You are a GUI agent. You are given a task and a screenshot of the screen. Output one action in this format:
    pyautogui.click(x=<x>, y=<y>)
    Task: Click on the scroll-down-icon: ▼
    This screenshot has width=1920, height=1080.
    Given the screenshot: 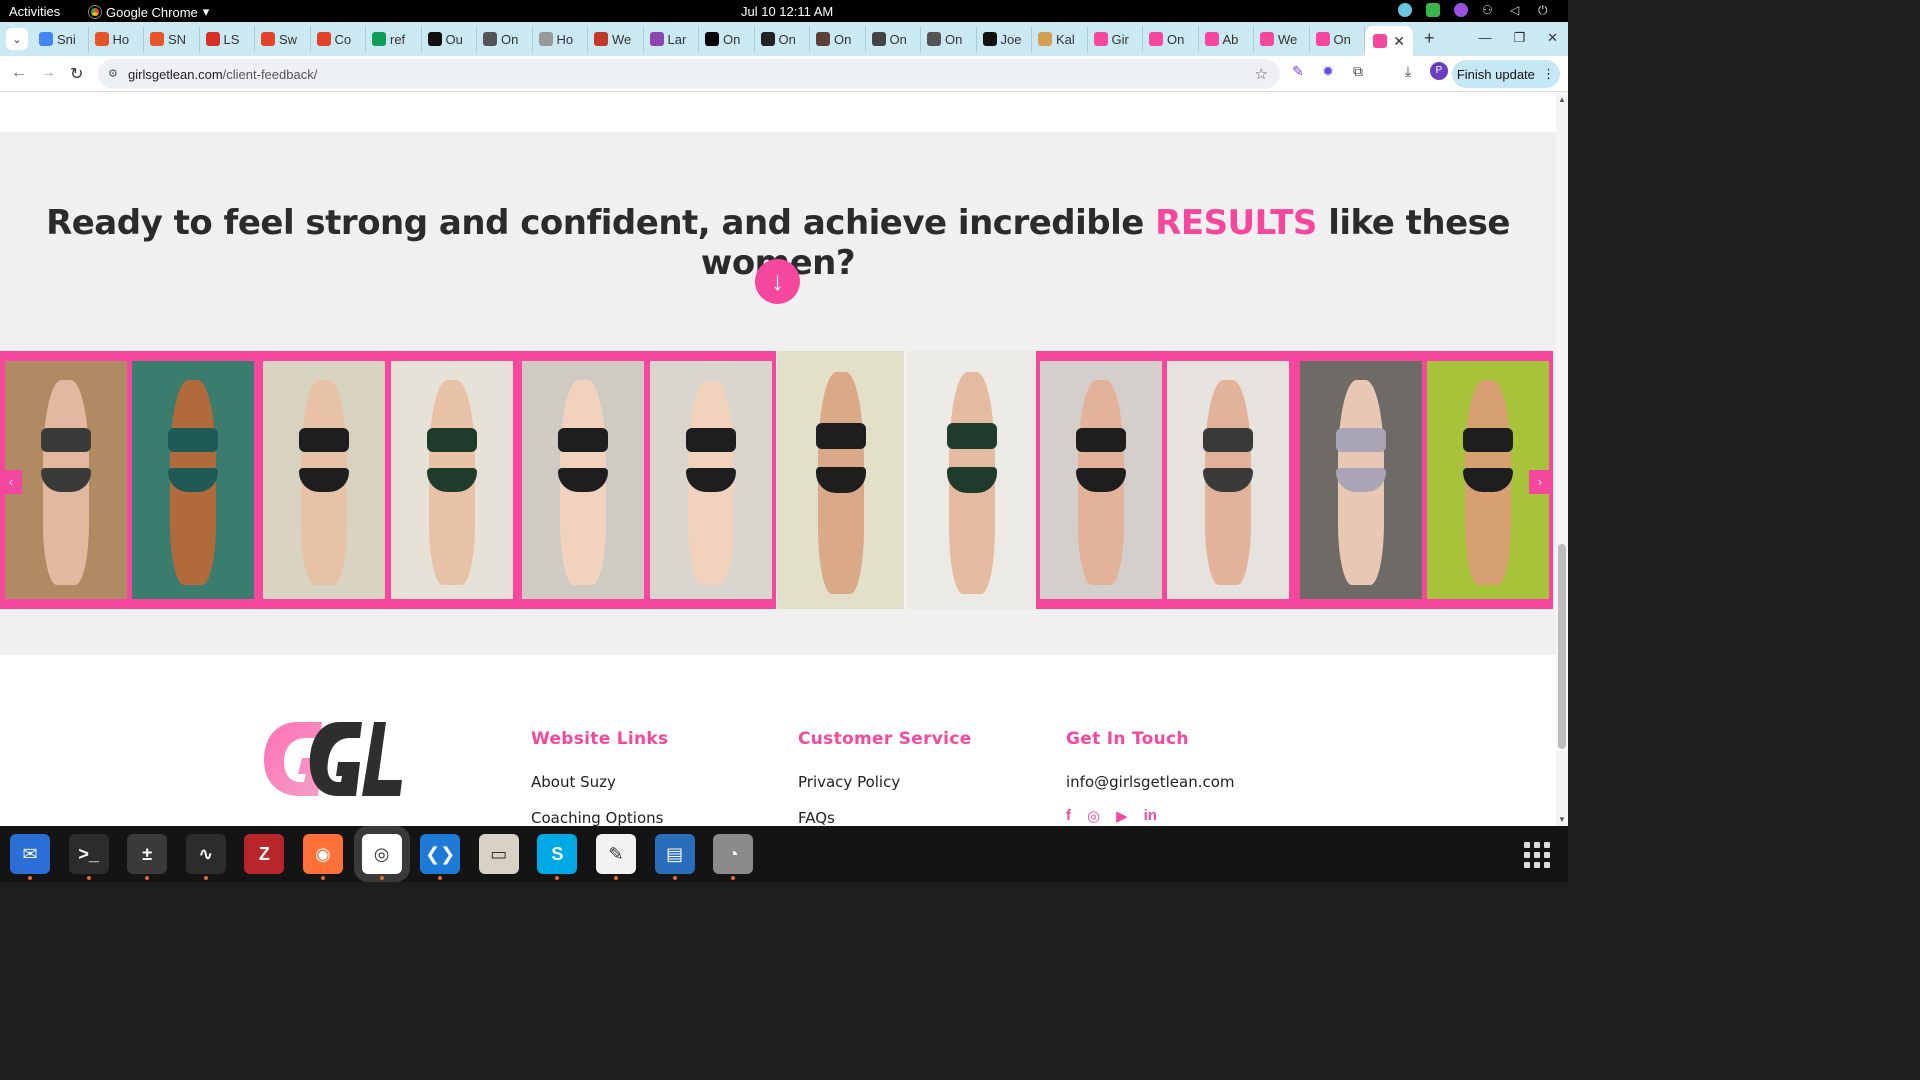 What is the action you would take?
    pyautogui.click(x=1562, y=819)
    